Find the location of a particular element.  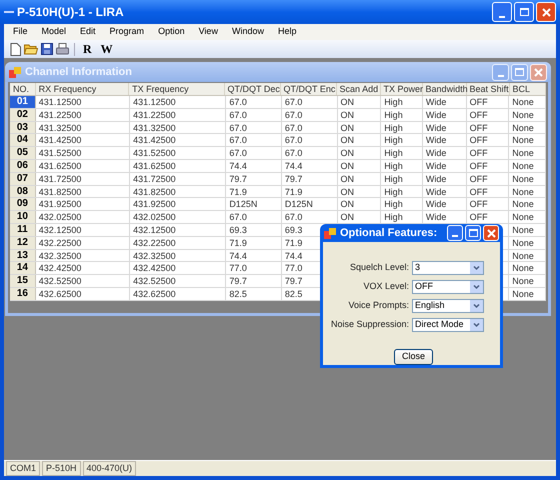

menu-item: Program is located at coordinates (127, 32).